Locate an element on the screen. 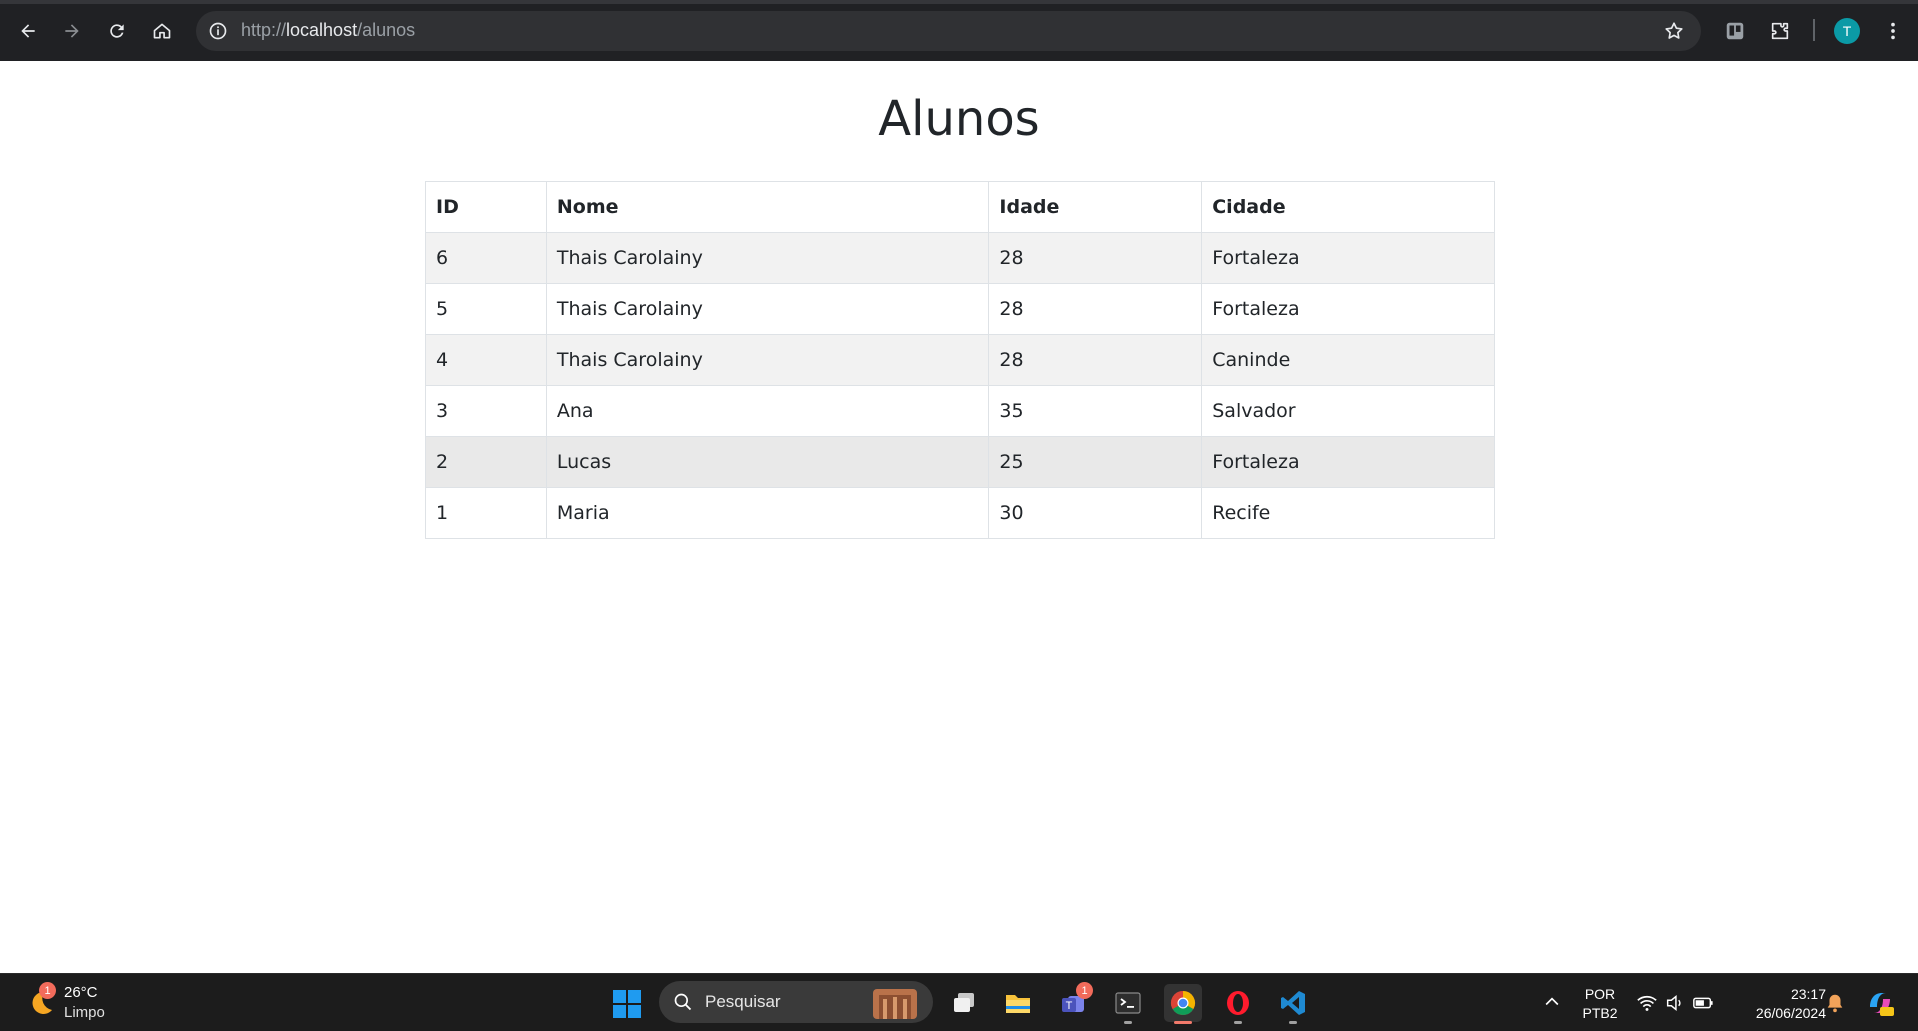  terminal-button is located at coordinates (1128, 1004).